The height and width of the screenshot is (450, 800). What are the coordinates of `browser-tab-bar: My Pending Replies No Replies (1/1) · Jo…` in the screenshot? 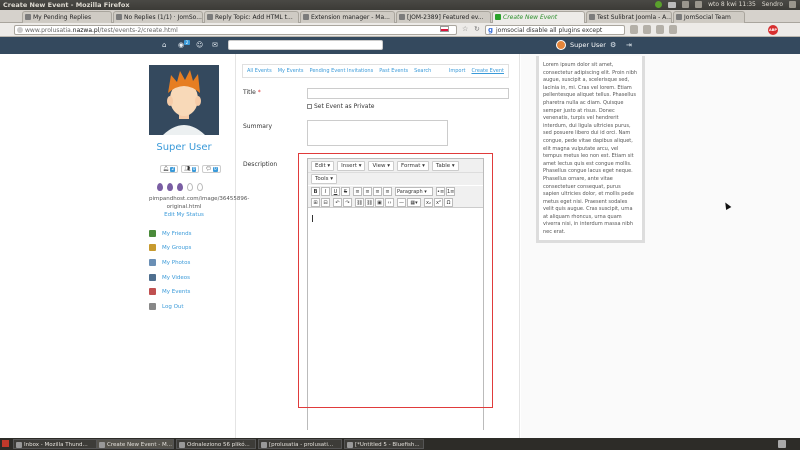 It's located at (400, 16).